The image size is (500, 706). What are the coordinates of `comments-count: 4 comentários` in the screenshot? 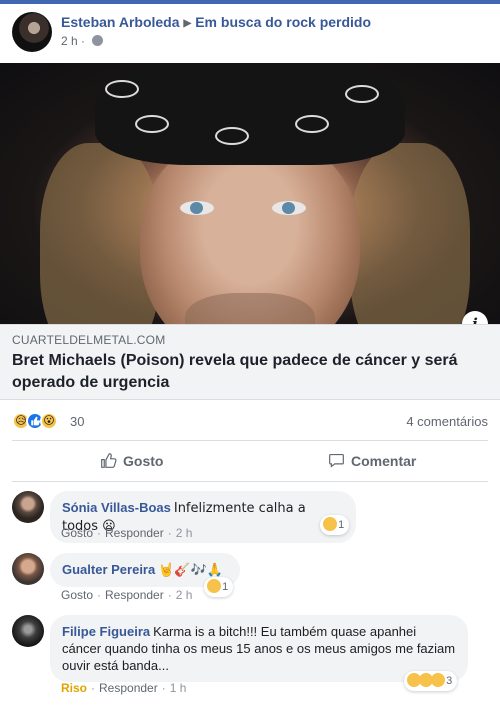 It's located at (447, 421).